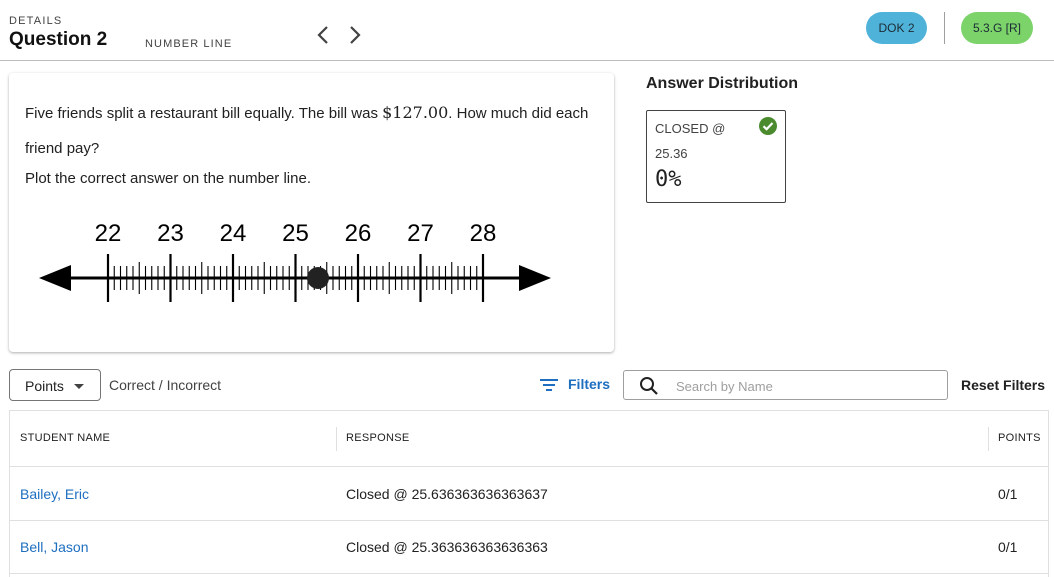 This screenshot has width=1054, height=577. What do you see at coordinates (55, 278) in the screenshot?
I see `number-line-left-arrow` at bounding box center [55, 278].